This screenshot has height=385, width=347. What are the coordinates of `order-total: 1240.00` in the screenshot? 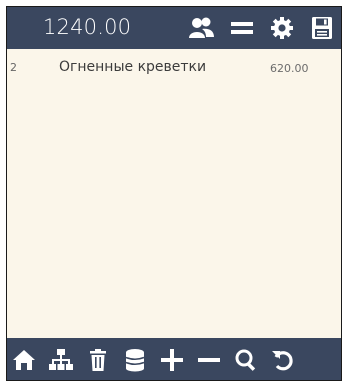 It's located at (87, 27).